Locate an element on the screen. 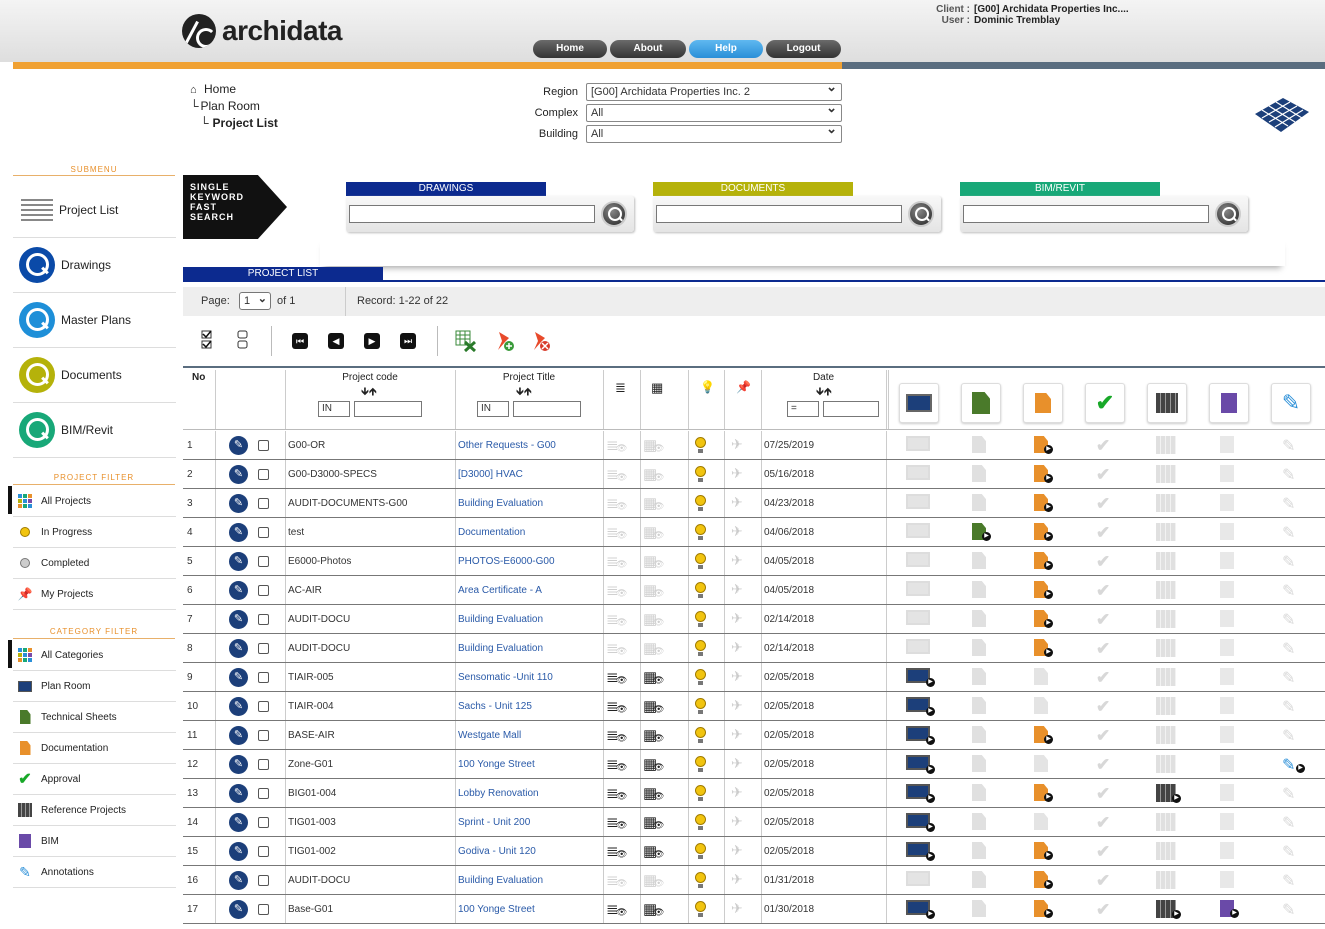 This screenshot has width=1325, height=929. technical-sheets-cell-icon: ▶ is located at coordinates (982, 532).